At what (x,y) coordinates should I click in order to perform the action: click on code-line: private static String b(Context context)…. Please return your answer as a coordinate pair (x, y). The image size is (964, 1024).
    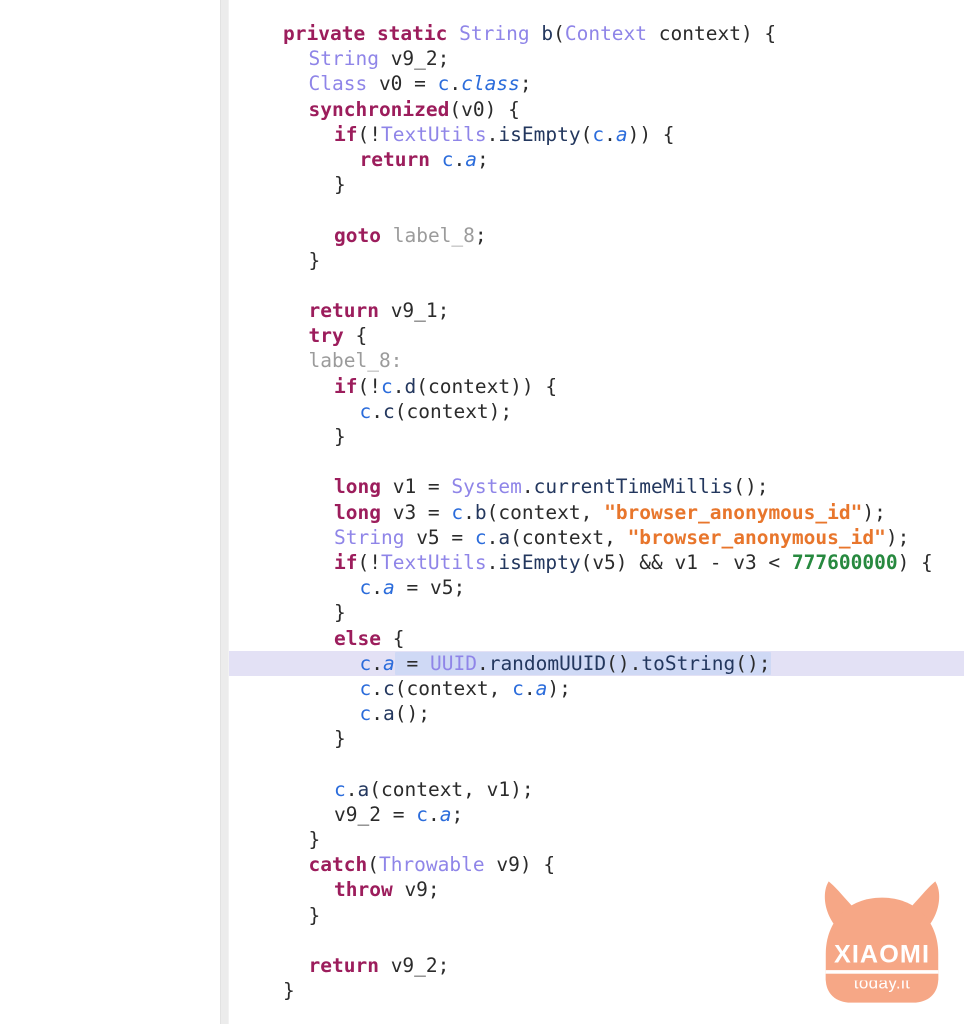
    Looking at the image, I should click on (596, 33).